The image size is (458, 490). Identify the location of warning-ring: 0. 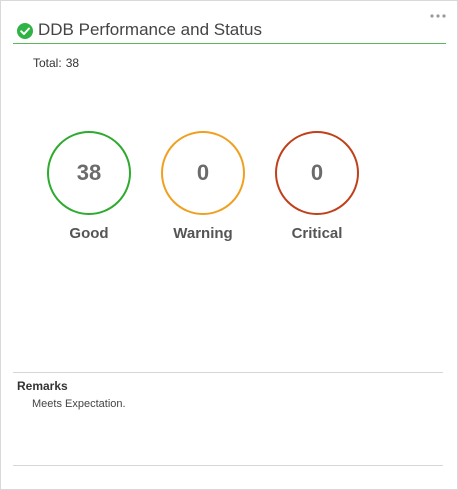
(203, 173).